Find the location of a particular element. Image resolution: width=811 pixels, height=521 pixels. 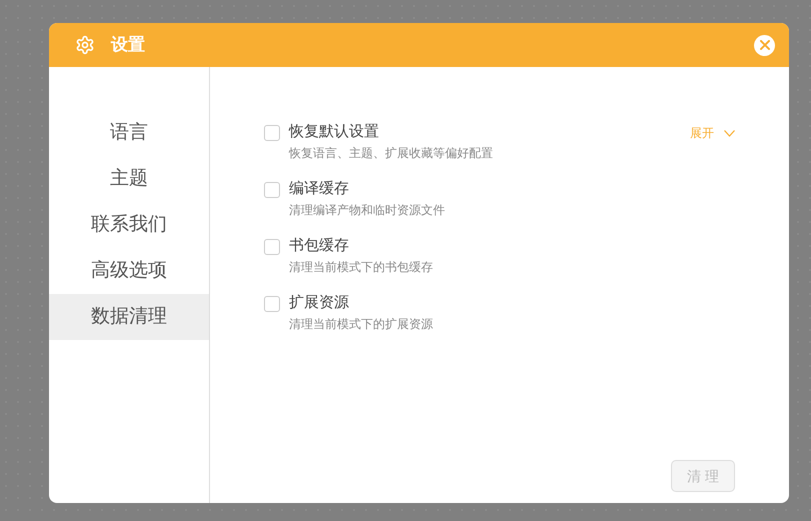

sidebar-item: 高级选项 is located at coordinates (129, 271).